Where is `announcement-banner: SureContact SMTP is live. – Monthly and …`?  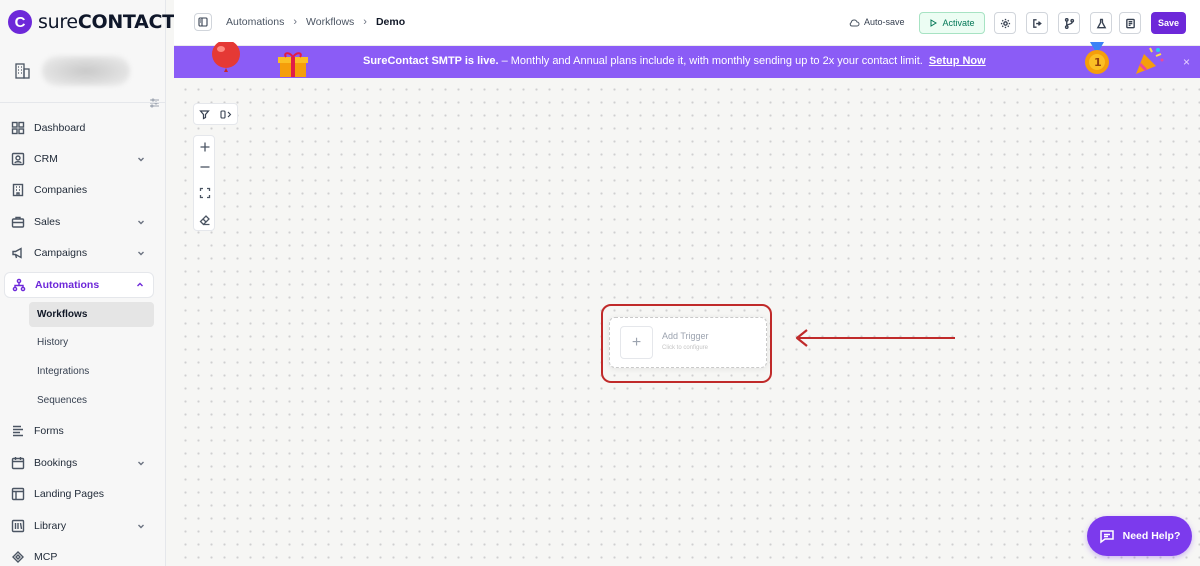 announcement-banner: SureContact SMTP is live. – Monthly and … is located at coordinates (687, 60).